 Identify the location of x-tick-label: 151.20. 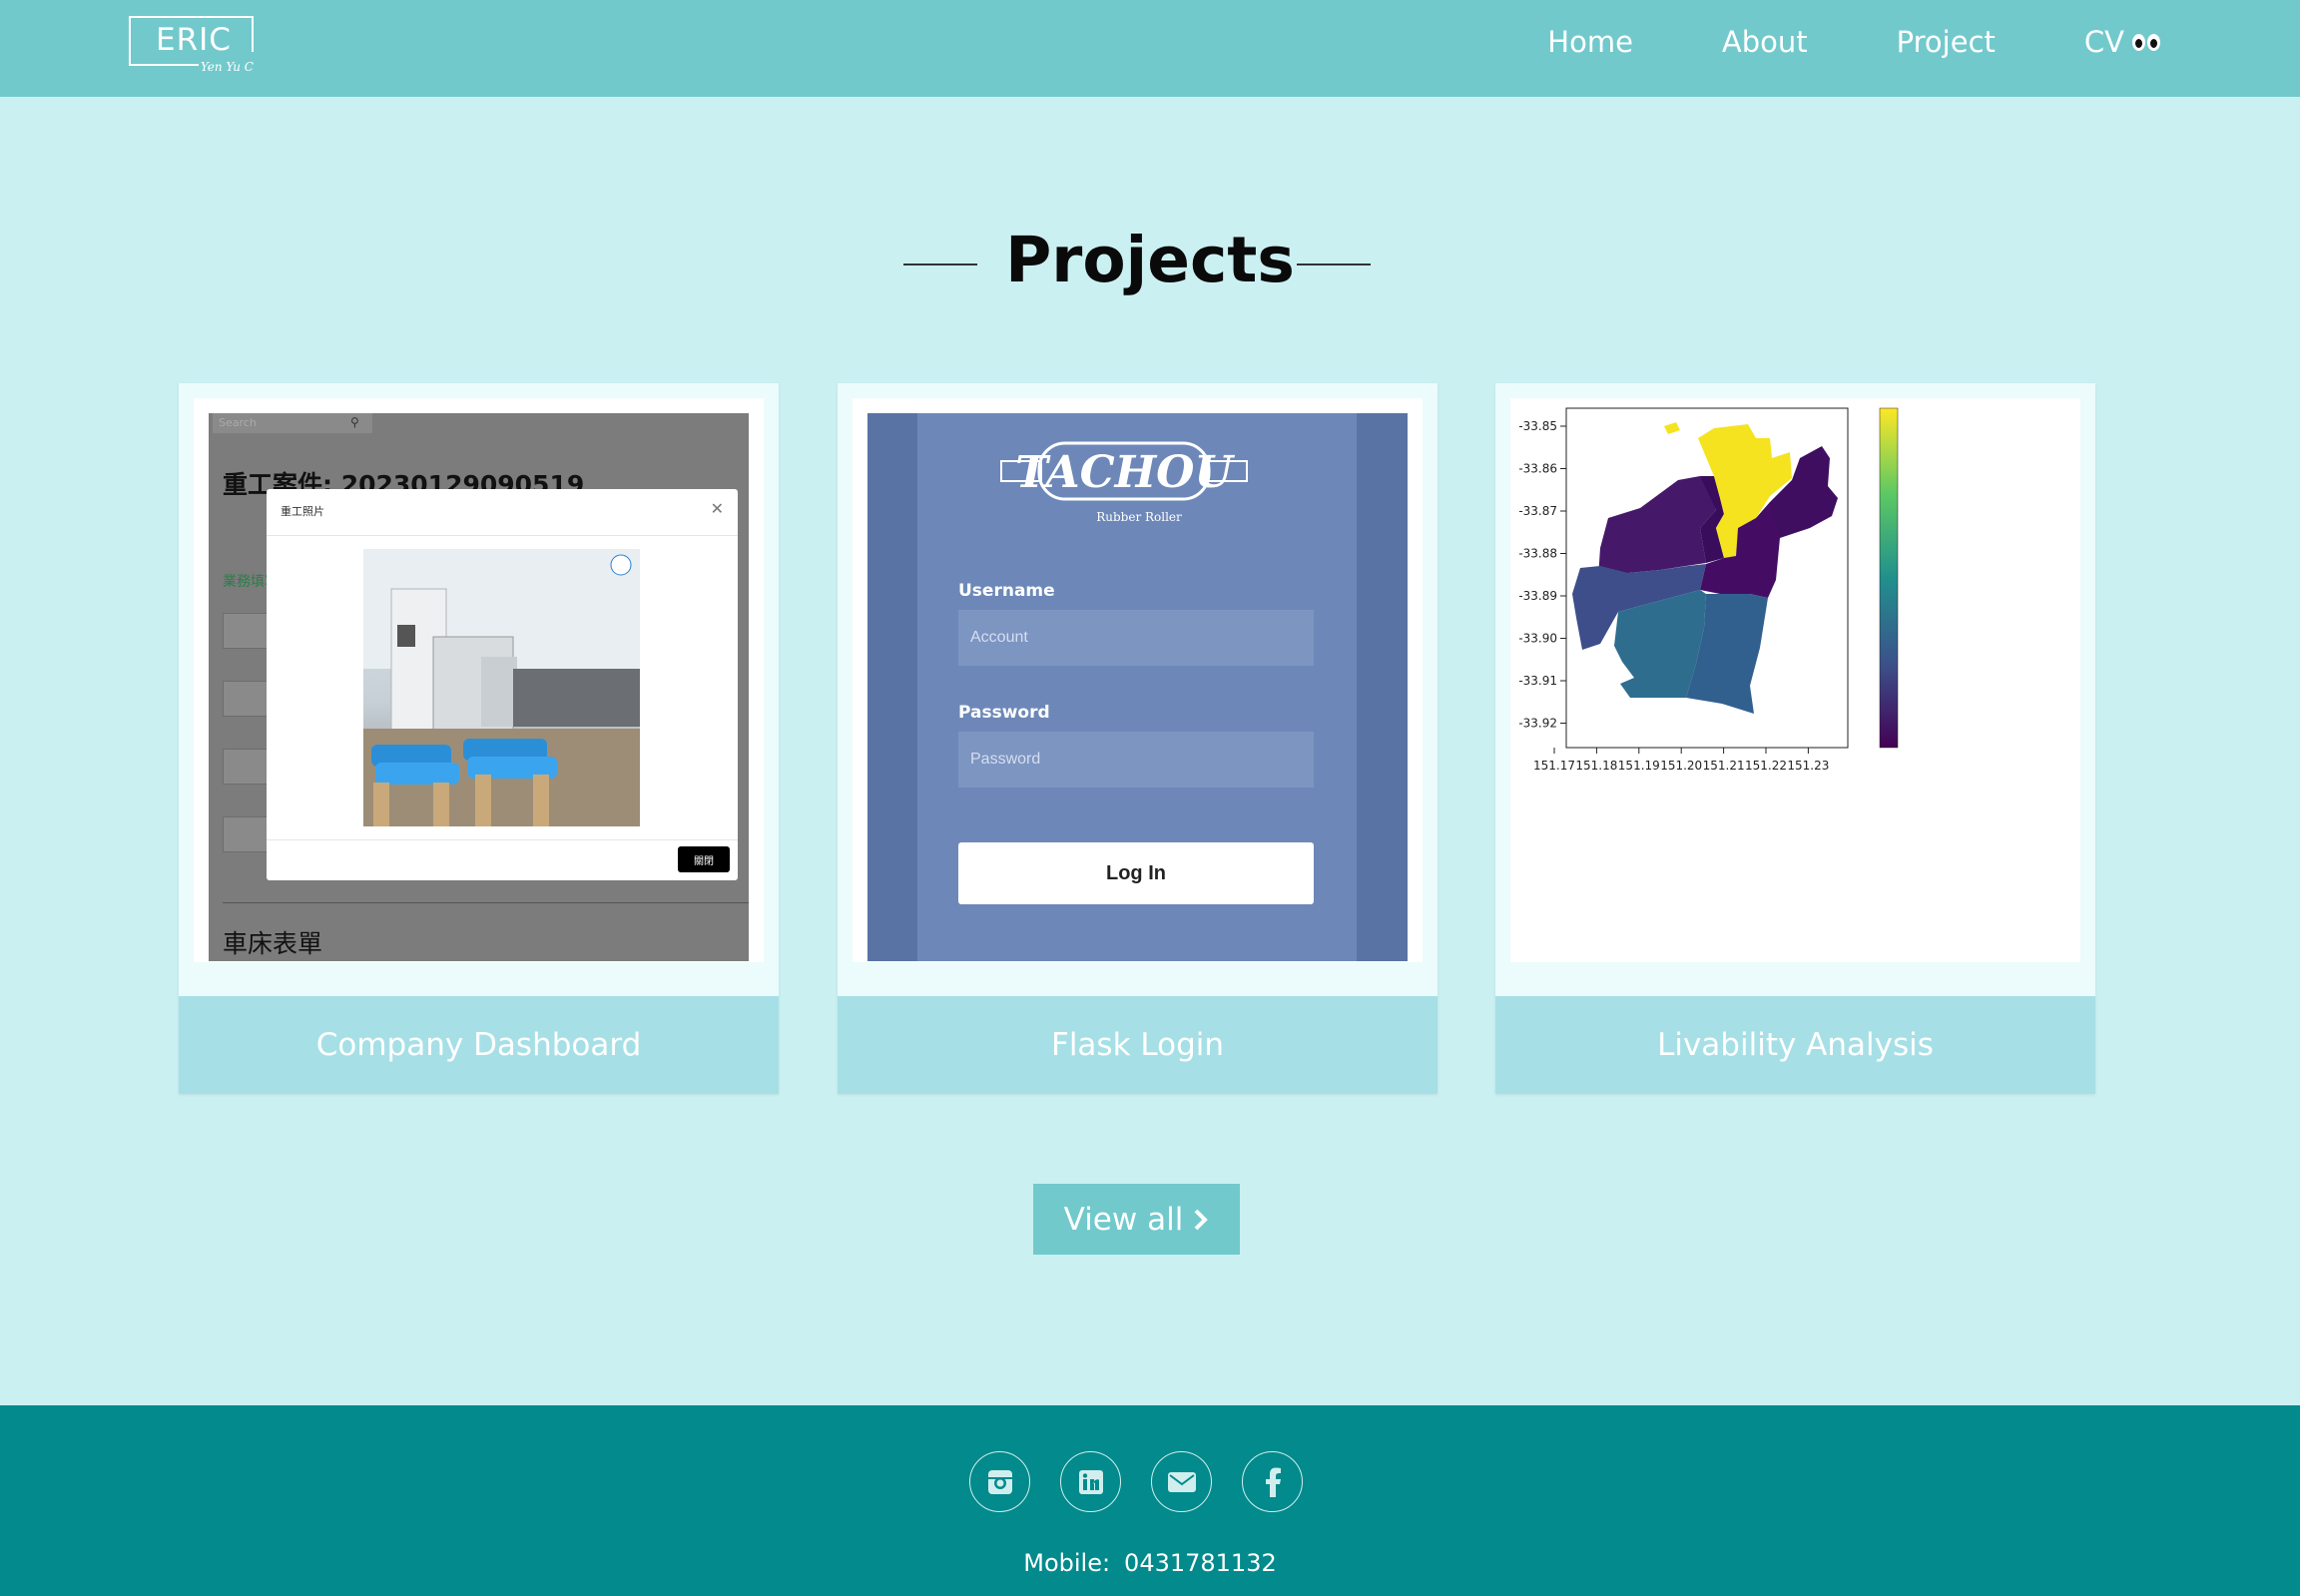
(1681, 766).